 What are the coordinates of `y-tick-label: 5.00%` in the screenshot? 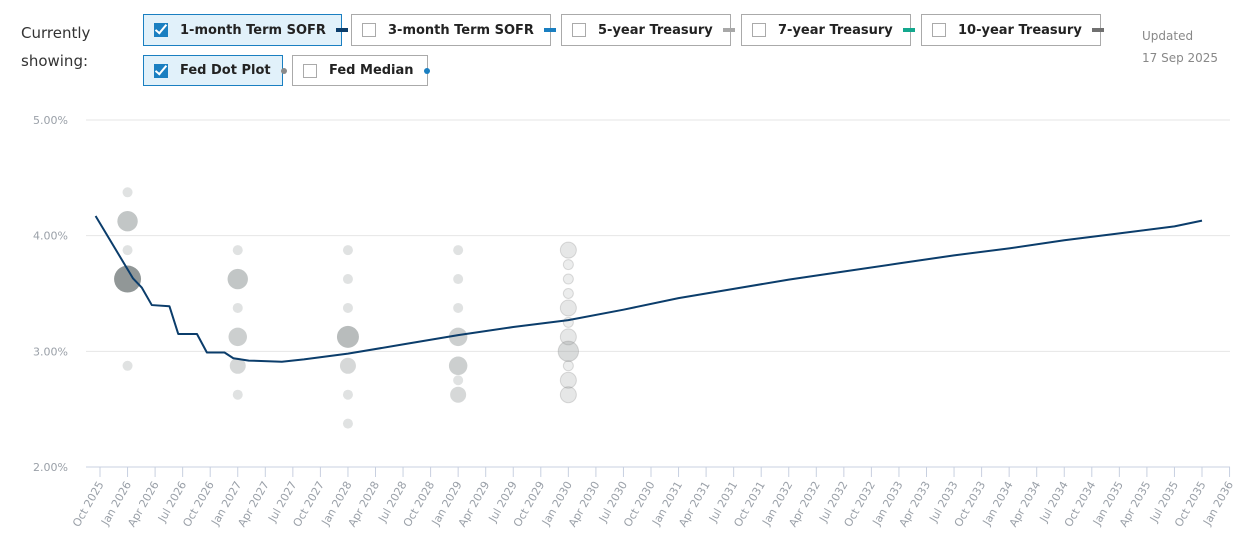 It's located at (50, 120).